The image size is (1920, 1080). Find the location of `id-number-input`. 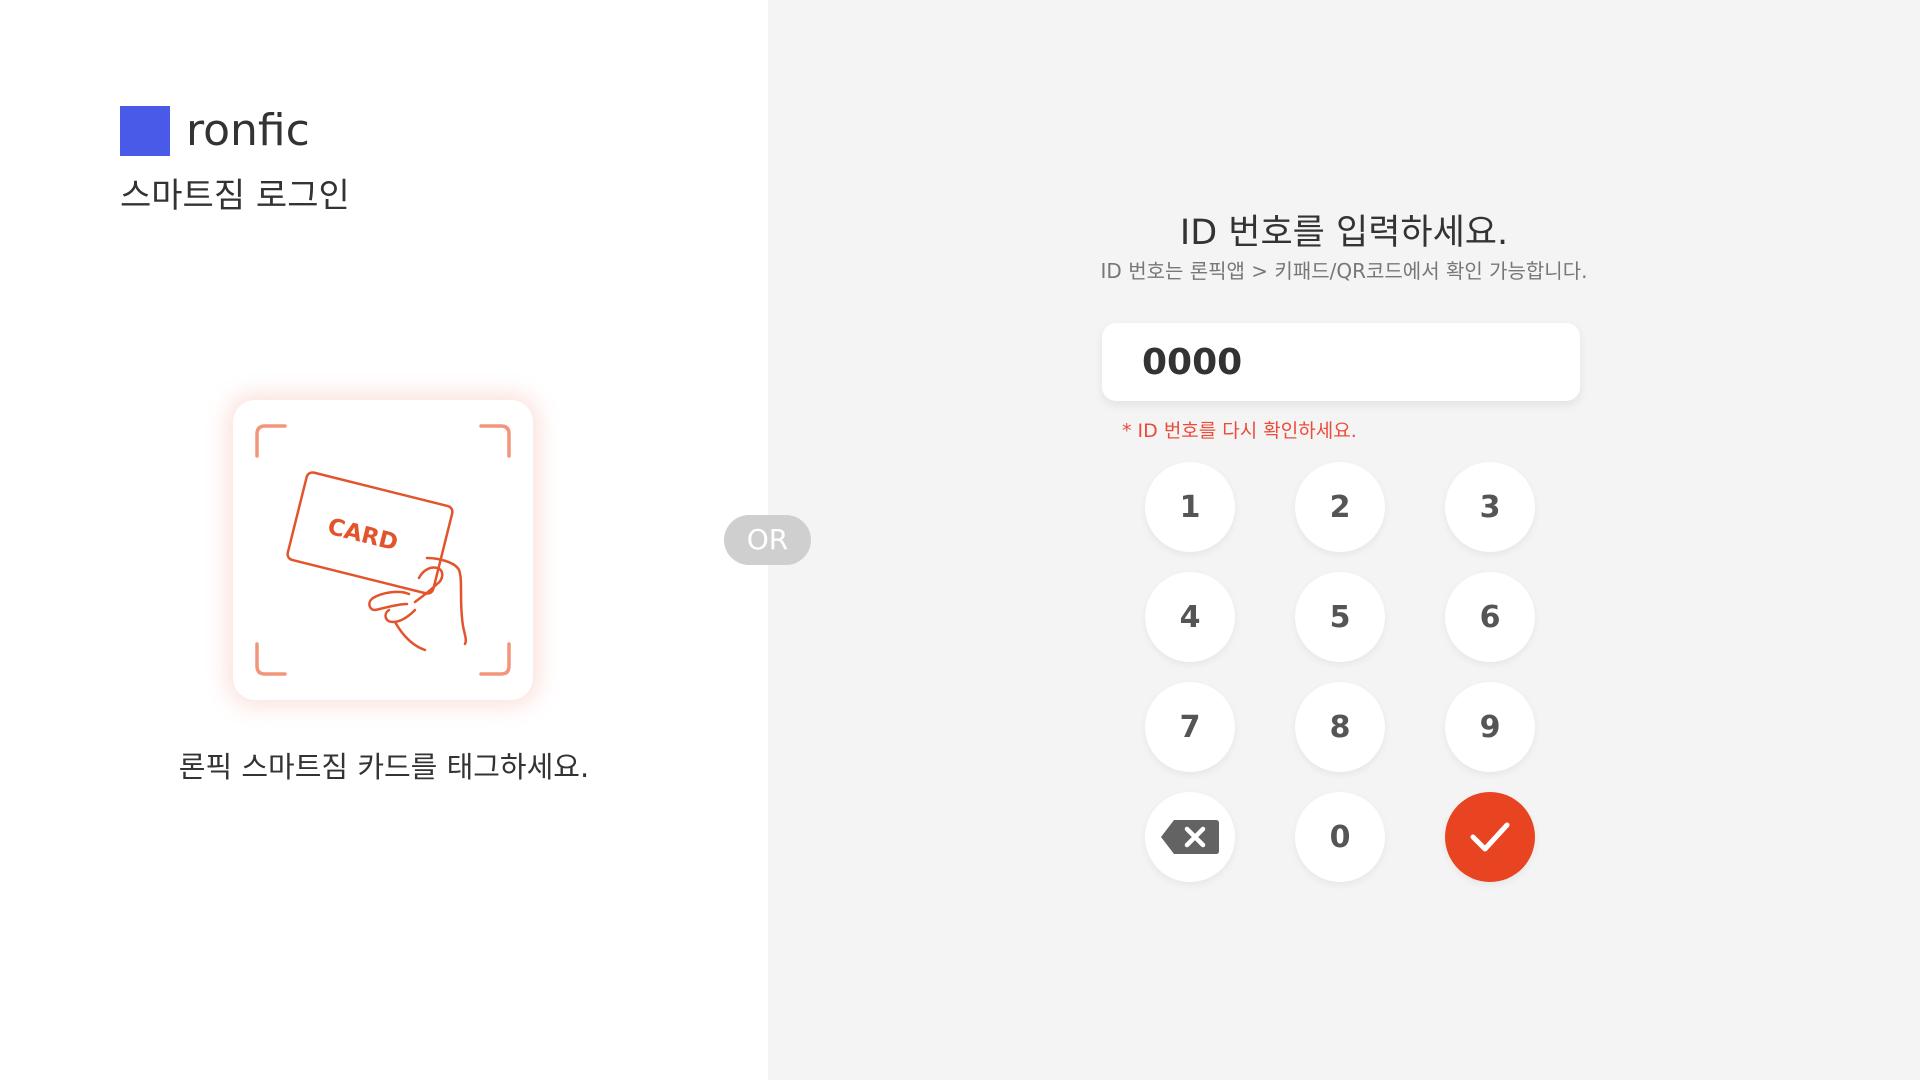

id-number-input is located at coordinates (1341, 362).